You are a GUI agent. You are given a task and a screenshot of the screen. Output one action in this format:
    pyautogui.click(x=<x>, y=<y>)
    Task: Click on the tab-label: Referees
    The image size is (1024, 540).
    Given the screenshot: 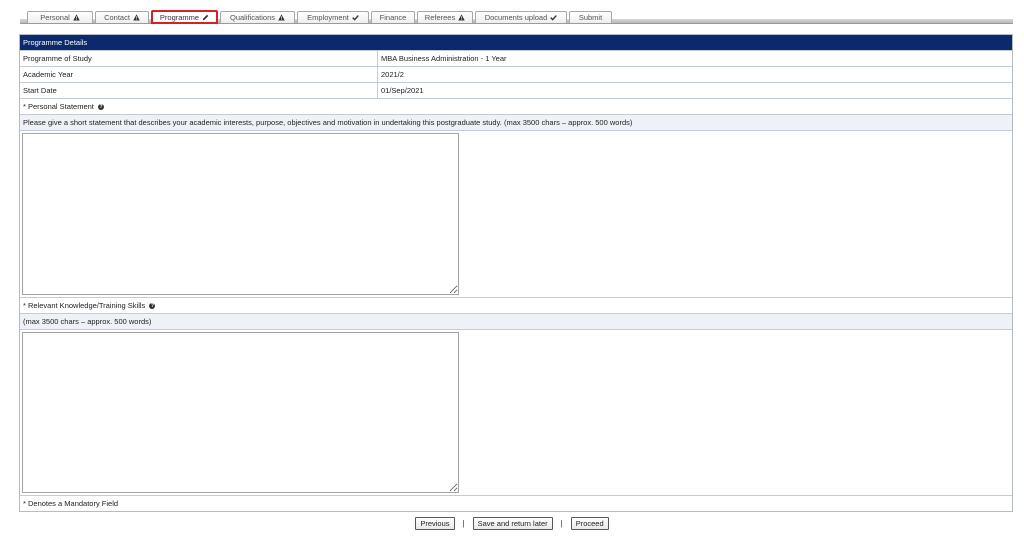 What is the action you would take?
    pyautogui.click(x=440, y=17)
    